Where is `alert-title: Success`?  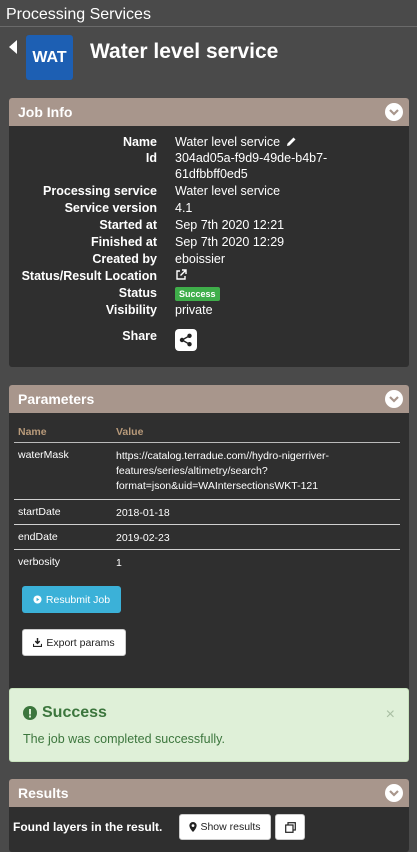 alert-title: Success is located at coordinates (74, 712).